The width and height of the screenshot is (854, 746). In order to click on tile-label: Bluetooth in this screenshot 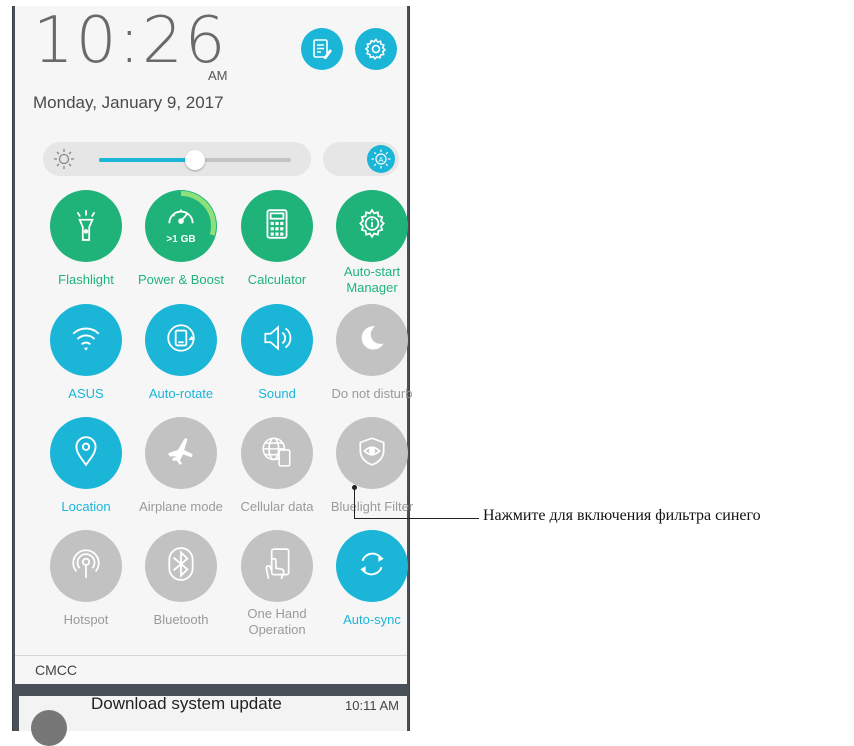, I will do `click(181, 619)`.